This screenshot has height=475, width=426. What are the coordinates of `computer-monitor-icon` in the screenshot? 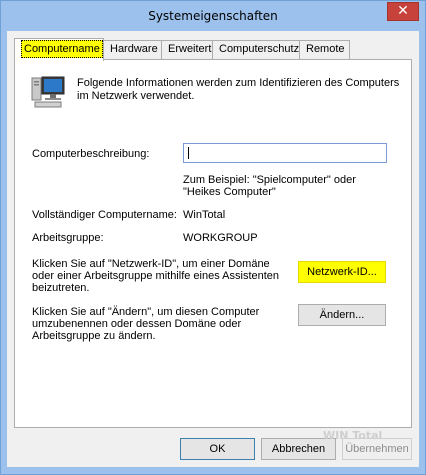 It's located at (48, 92).